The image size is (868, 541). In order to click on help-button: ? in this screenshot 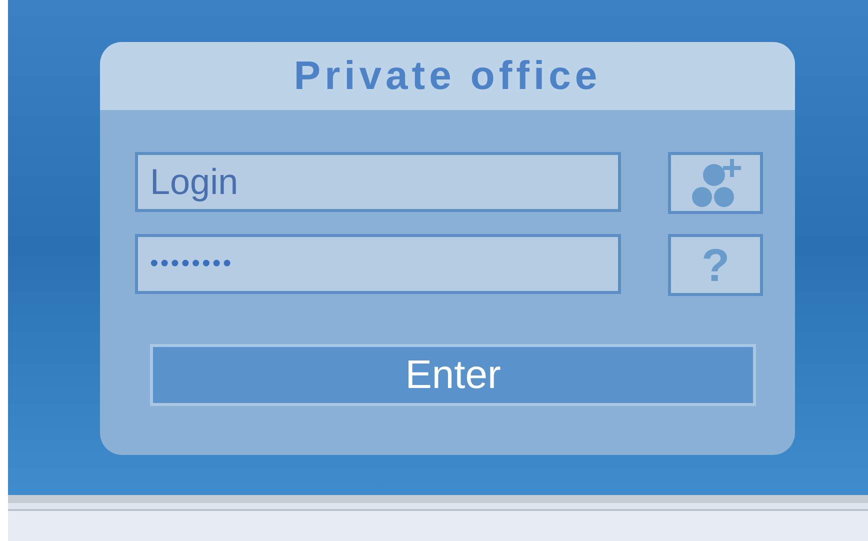, I will do `click(715, 265)`.